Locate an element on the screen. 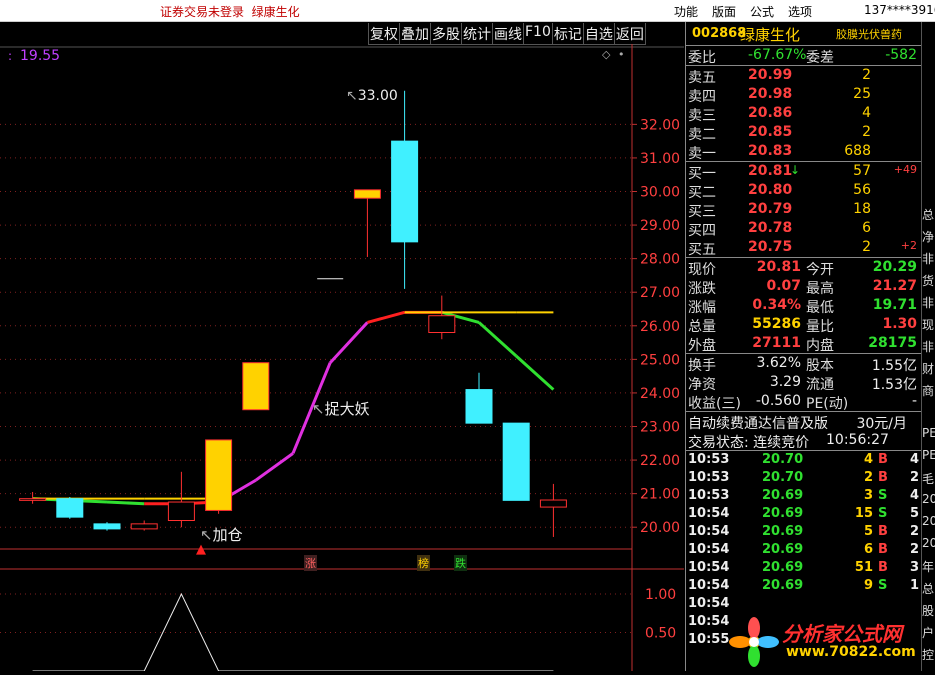 This screenshot has height=675, width=935. ask-row: 卖五 20.99 2 is located at coordinates (803, 76).